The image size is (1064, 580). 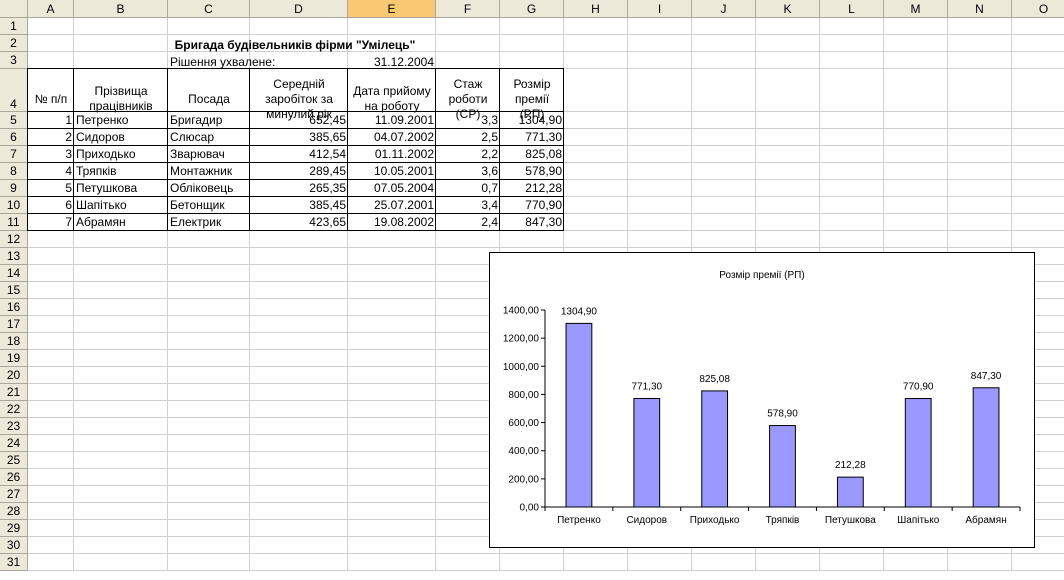 I want to click on row-header-11: 11, so click(x=14, y=222).